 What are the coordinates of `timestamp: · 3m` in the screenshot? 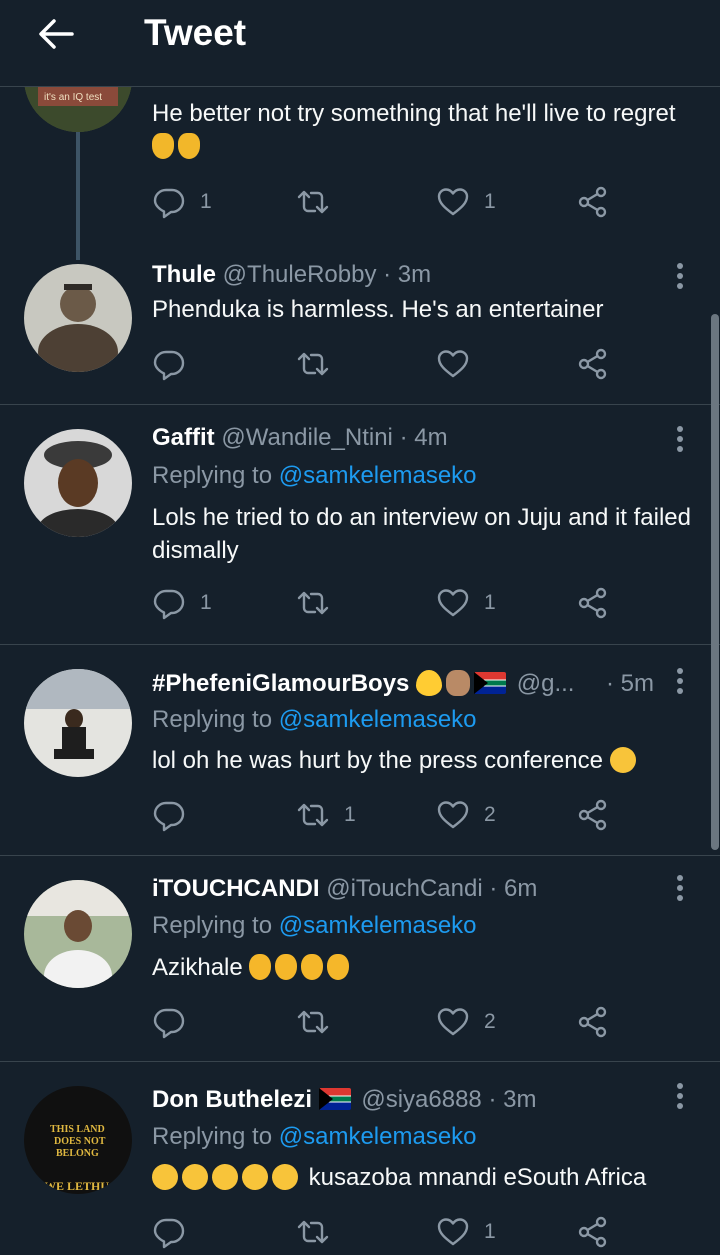 It's located at (407, 274).